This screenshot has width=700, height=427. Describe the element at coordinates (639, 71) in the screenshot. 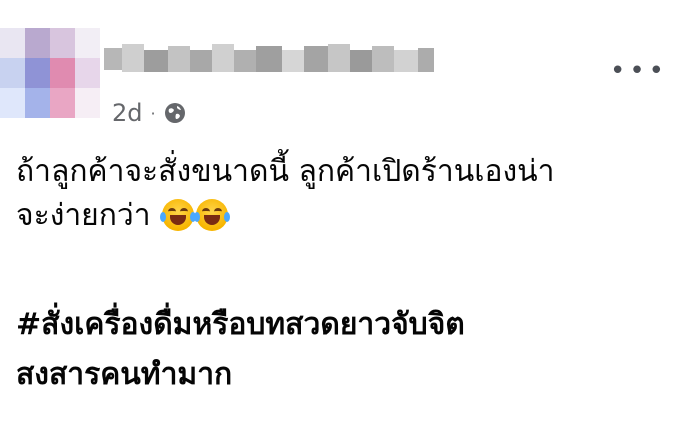

I see `more-options-icon: •••` at that location.